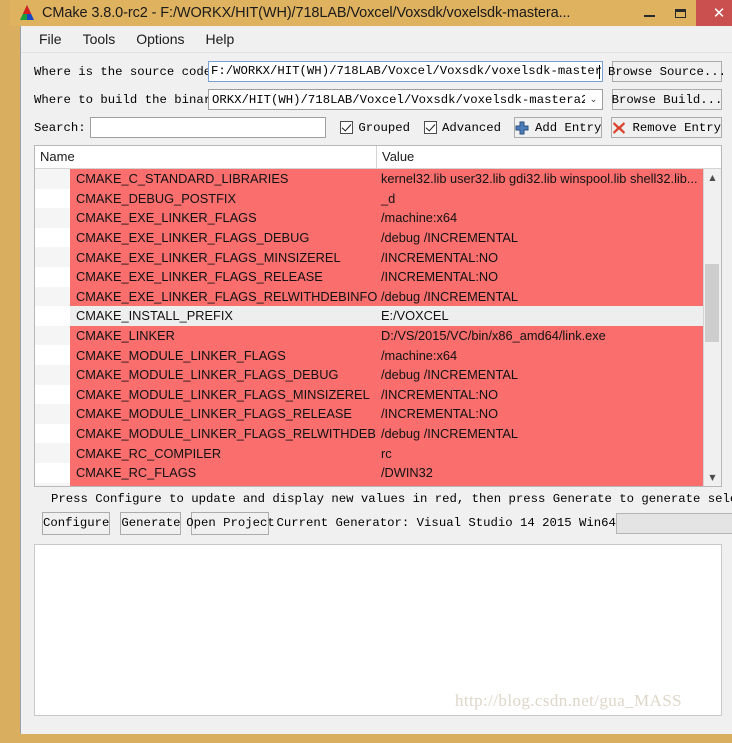 This screenshot has width=732, height=743. Describe the element at coordinates (223, 315) in the screenshot. I see `cell-variable-name: CMAKE_INSTALL_PREFIX` at that location.